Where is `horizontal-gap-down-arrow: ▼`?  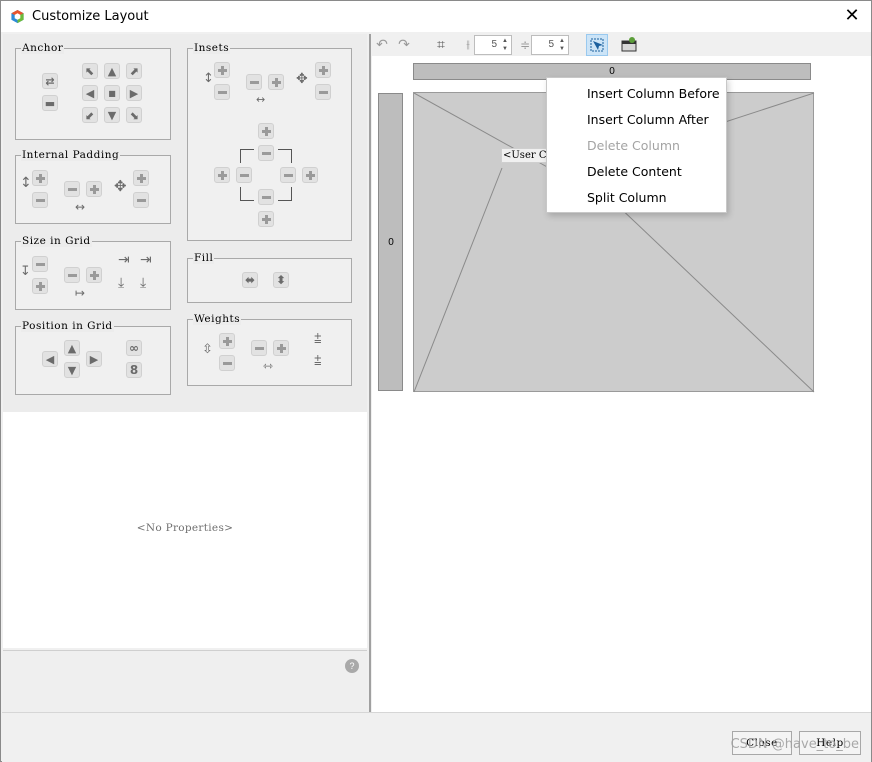 horizontal-gap-down-arrow: ▼ is located at coordinates (505, 49).